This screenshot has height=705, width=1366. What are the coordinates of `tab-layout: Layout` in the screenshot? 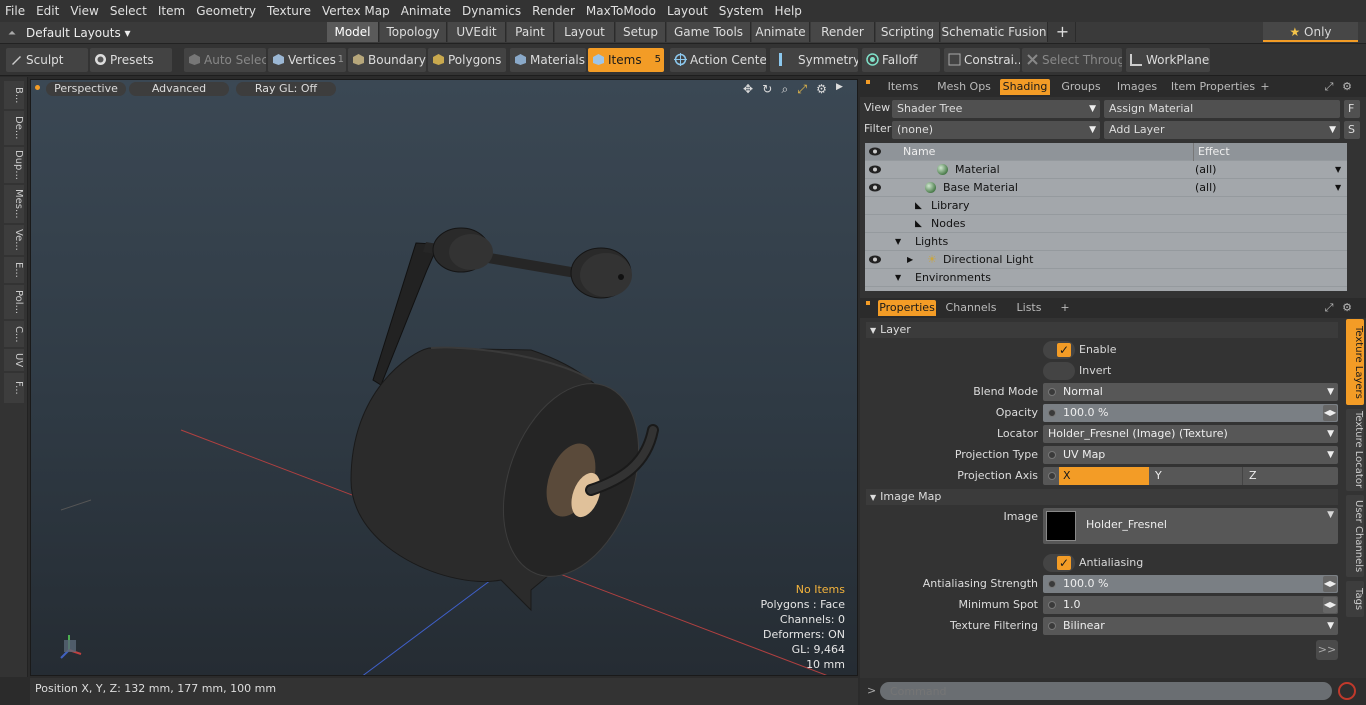 It's located at (585, 32).